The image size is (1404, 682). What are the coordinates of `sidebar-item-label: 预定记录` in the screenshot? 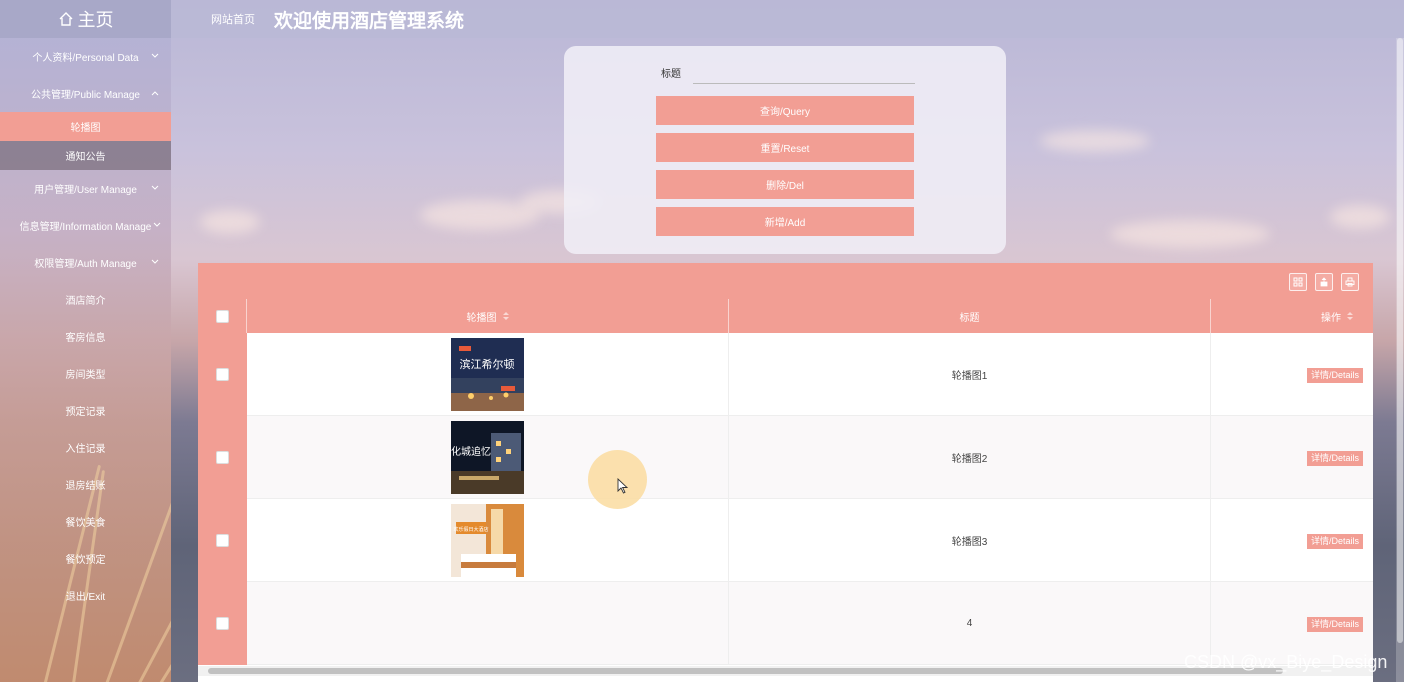 It's located at (85, 412).